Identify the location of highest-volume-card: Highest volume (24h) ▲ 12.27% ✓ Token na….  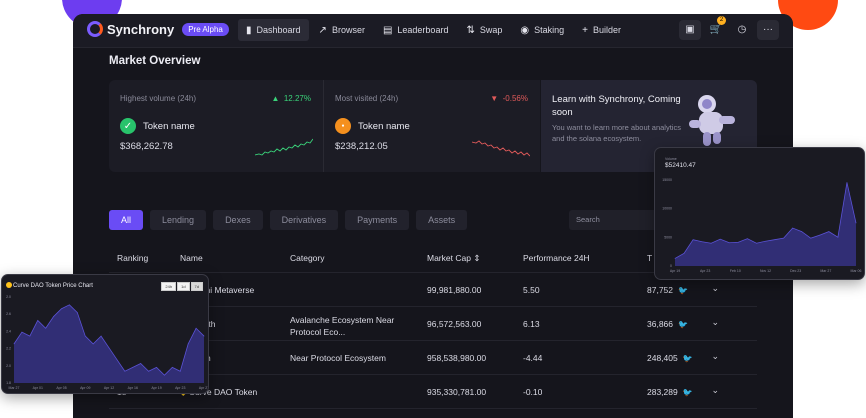
(216, 126).